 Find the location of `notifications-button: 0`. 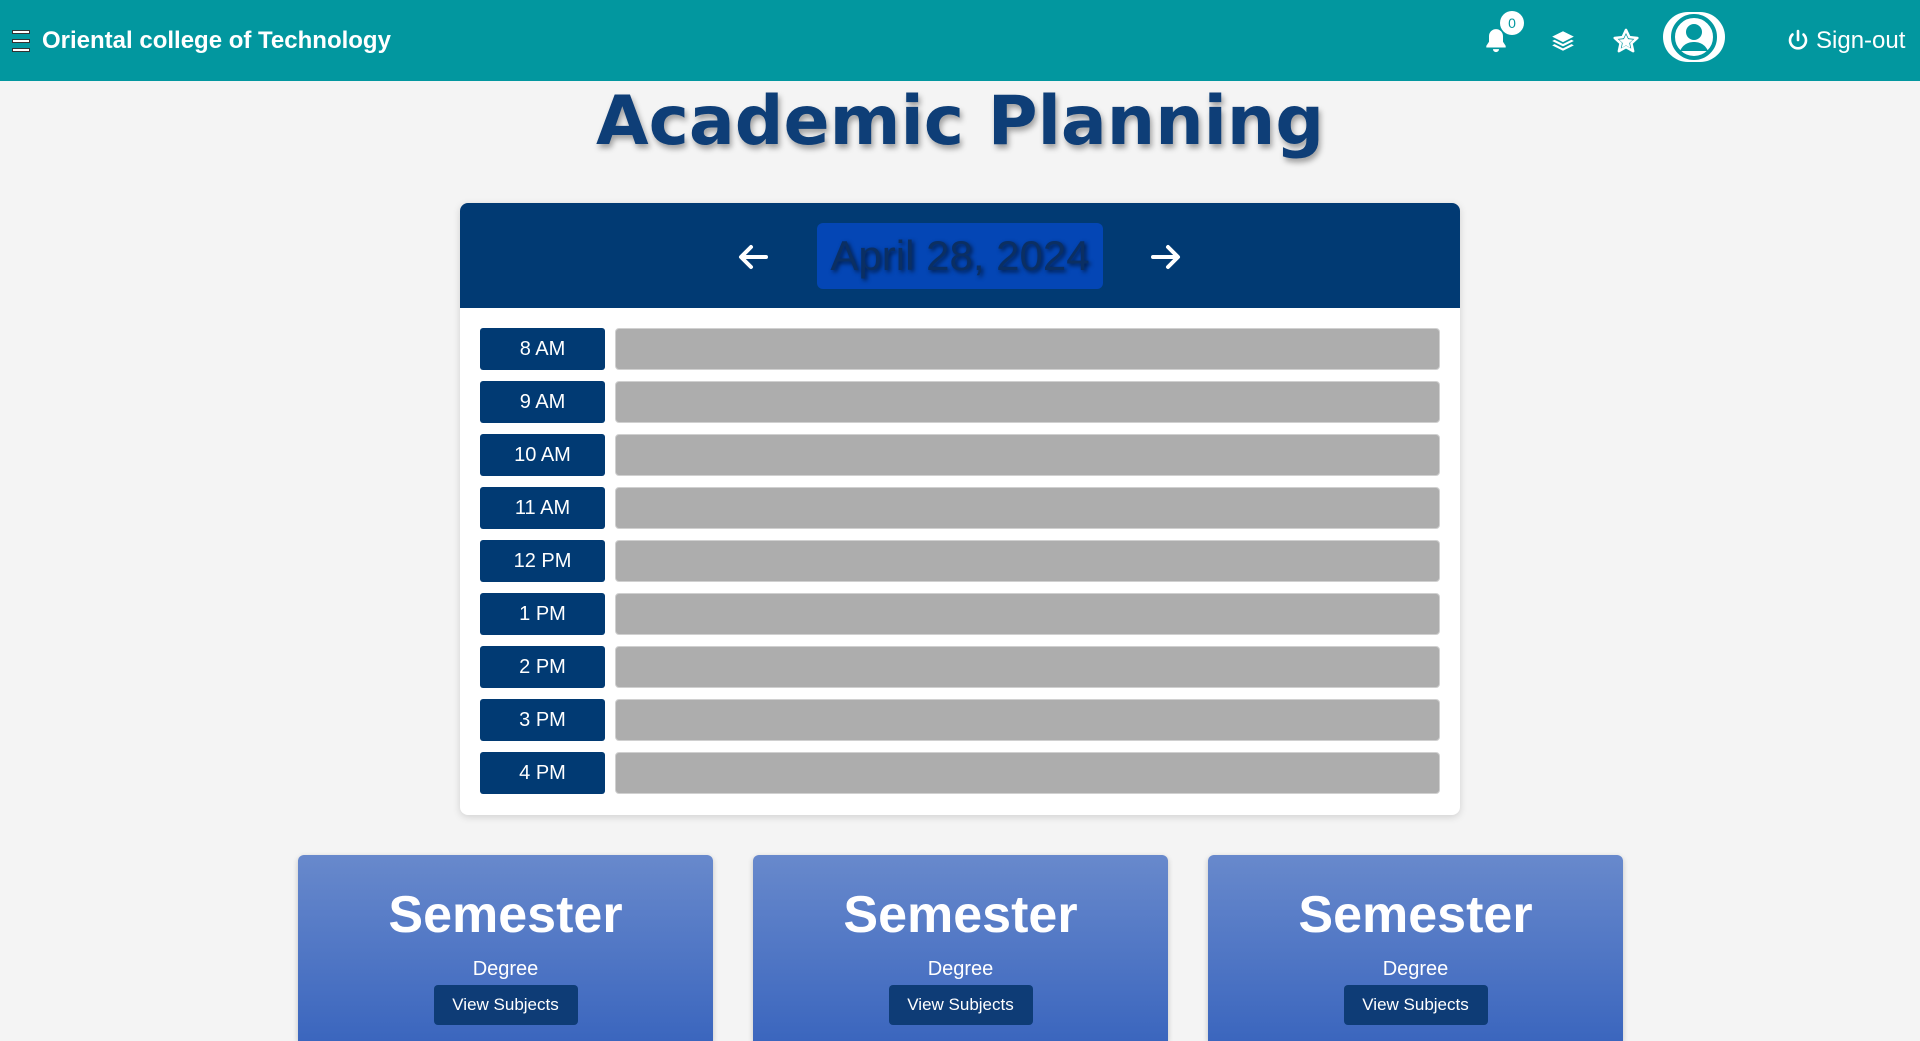

notifications-button: 0 is located at coordinates (1501, 40).